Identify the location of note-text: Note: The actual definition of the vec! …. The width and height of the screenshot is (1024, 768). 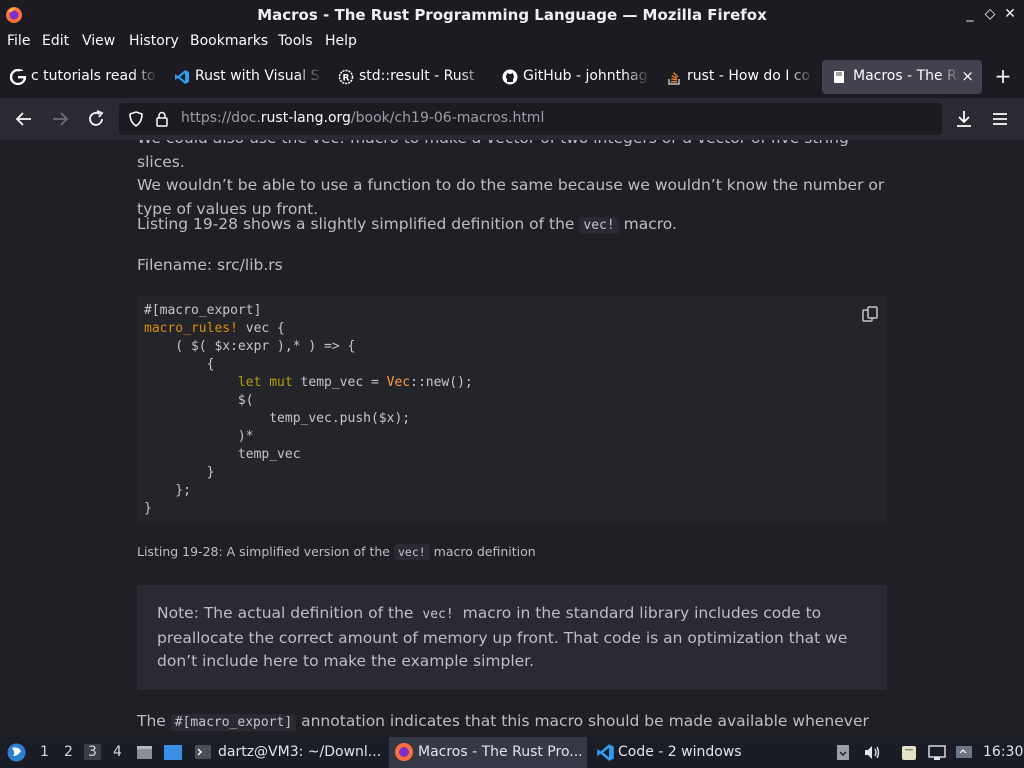
(502, 637).